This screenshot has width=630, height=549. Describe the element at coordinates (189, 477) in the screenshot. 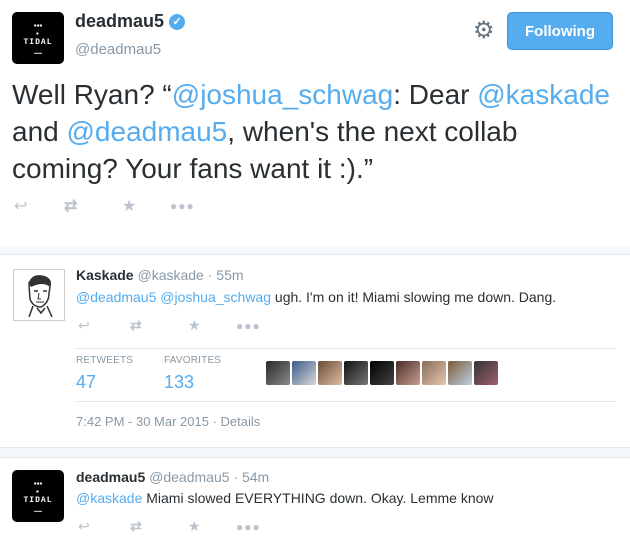

I see `reply-author-handle: @deadmau5` at that location.